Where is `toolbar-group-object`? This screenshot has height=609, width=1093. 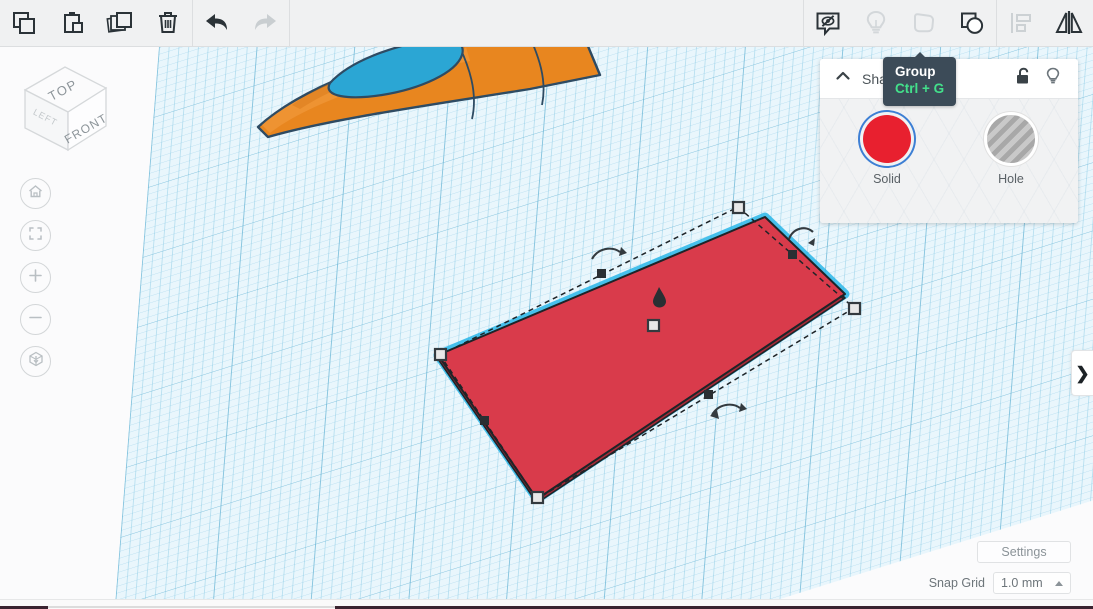
toolbar-group-object is located at coordinates (948, 23).